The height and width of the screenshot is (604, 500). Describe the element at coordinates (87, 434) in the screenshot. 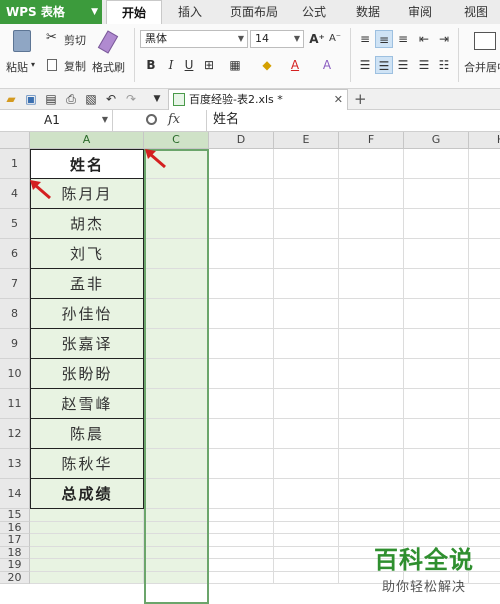

I see `cell-a: 陈晨` at that location.